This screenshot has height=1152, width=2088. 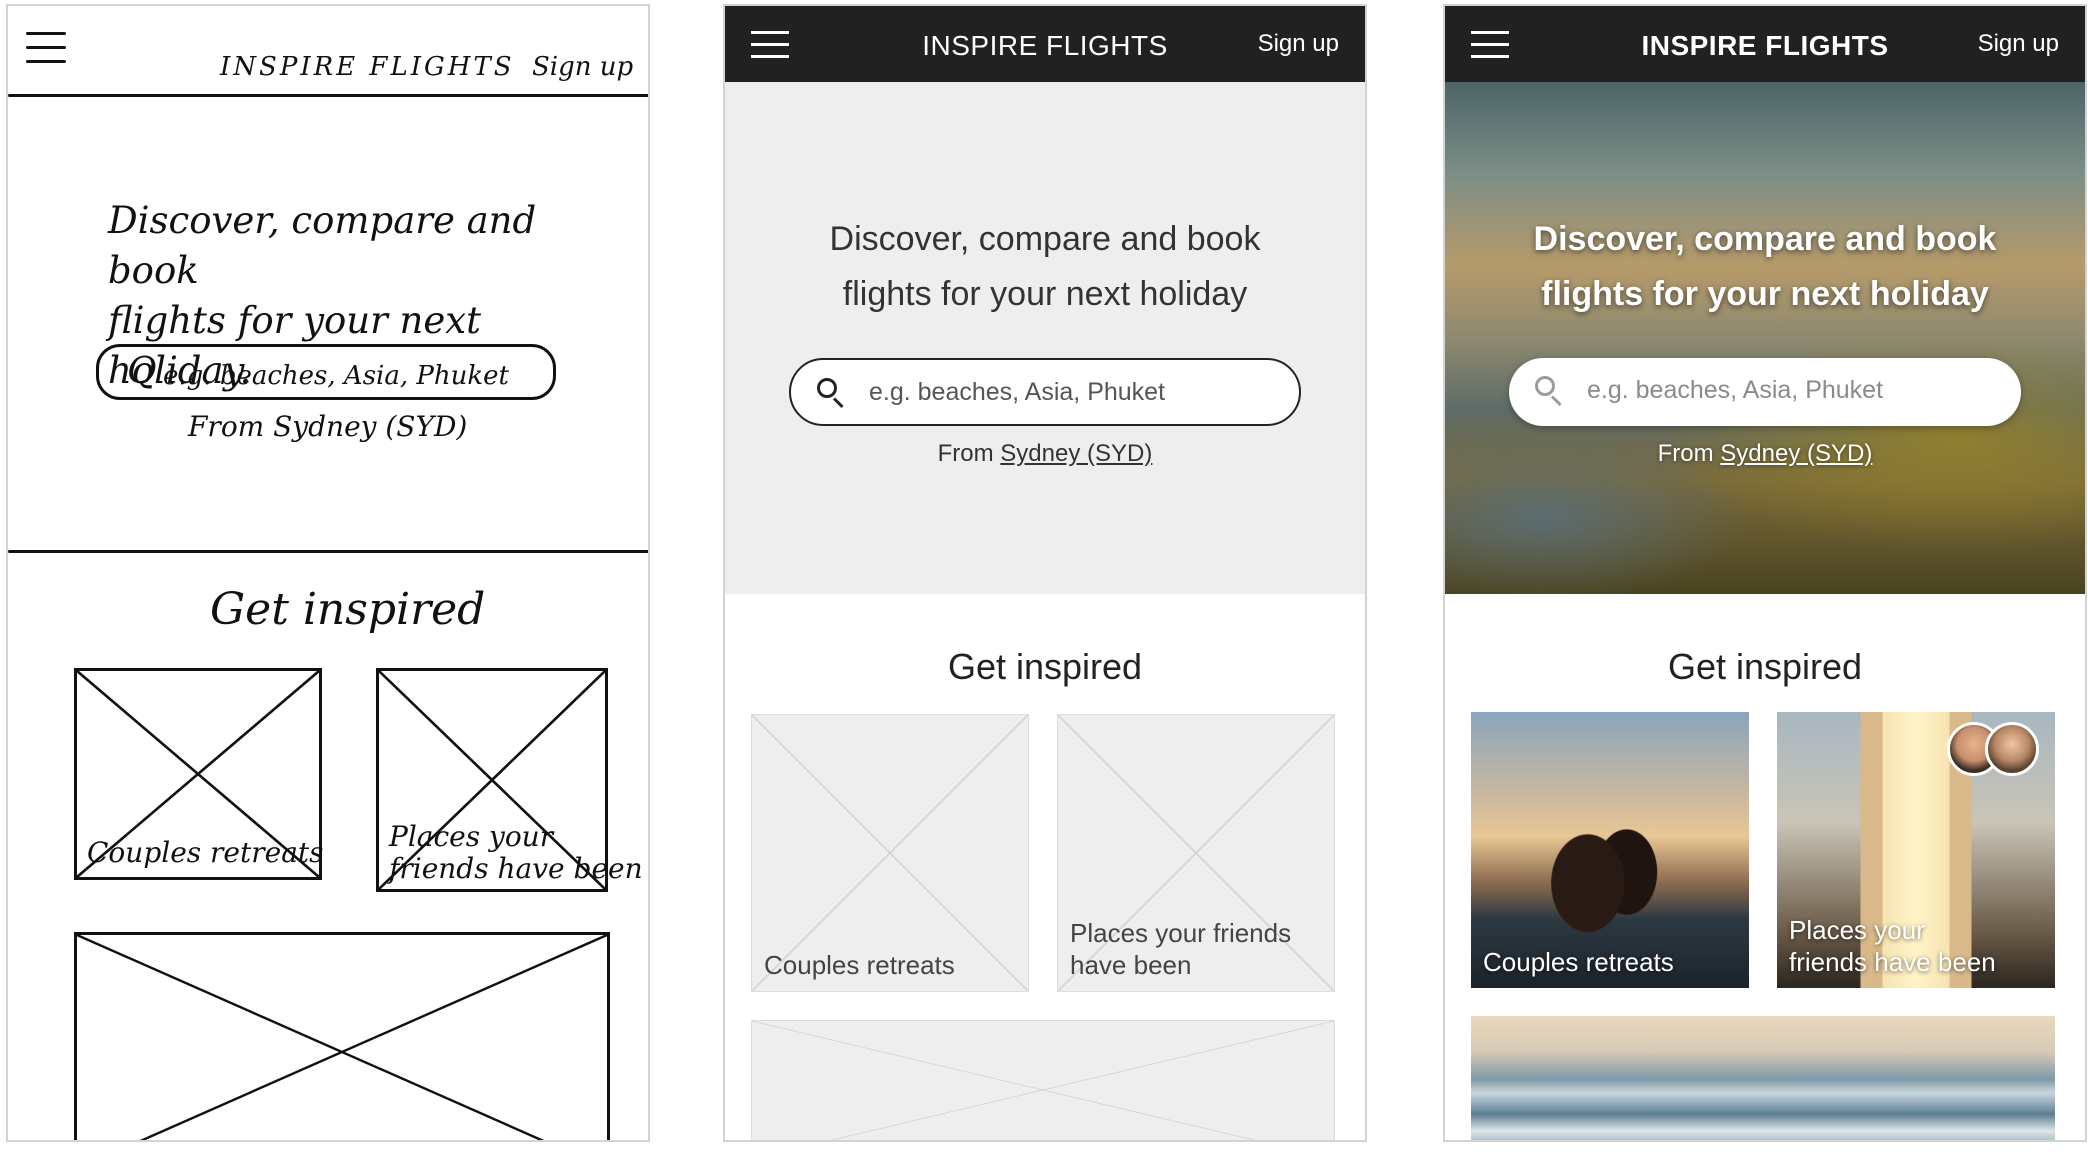 What do you see at coordinates (367, 67) in the screenshot?
I see `brand-logo: INSPIRE FLIGHTS` at bounding box center [367, 67].